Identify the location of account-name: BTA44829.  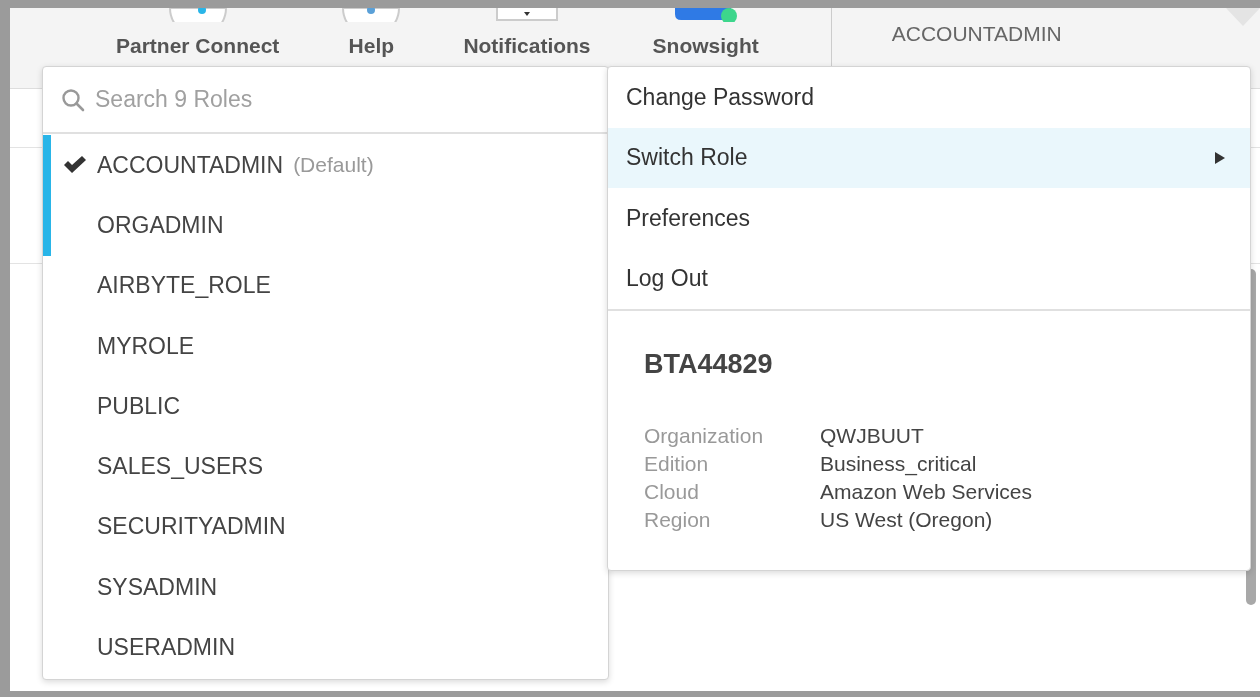
(709, 364).